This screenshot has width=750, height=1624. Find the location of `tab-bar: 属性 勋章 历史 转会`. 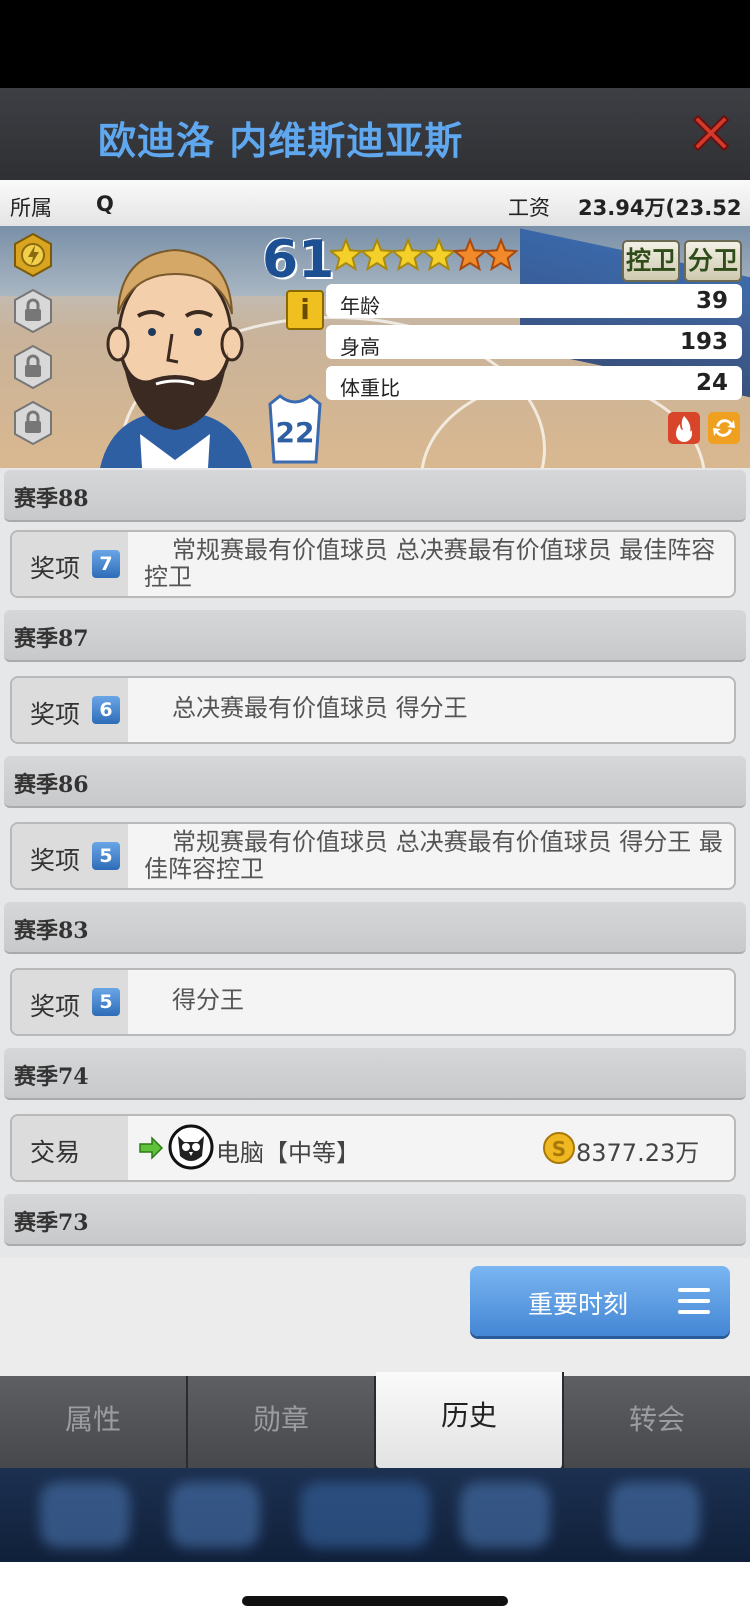

tab-bar: 属性 勋章 历史 转会 is located at coordinates (375, 1420).